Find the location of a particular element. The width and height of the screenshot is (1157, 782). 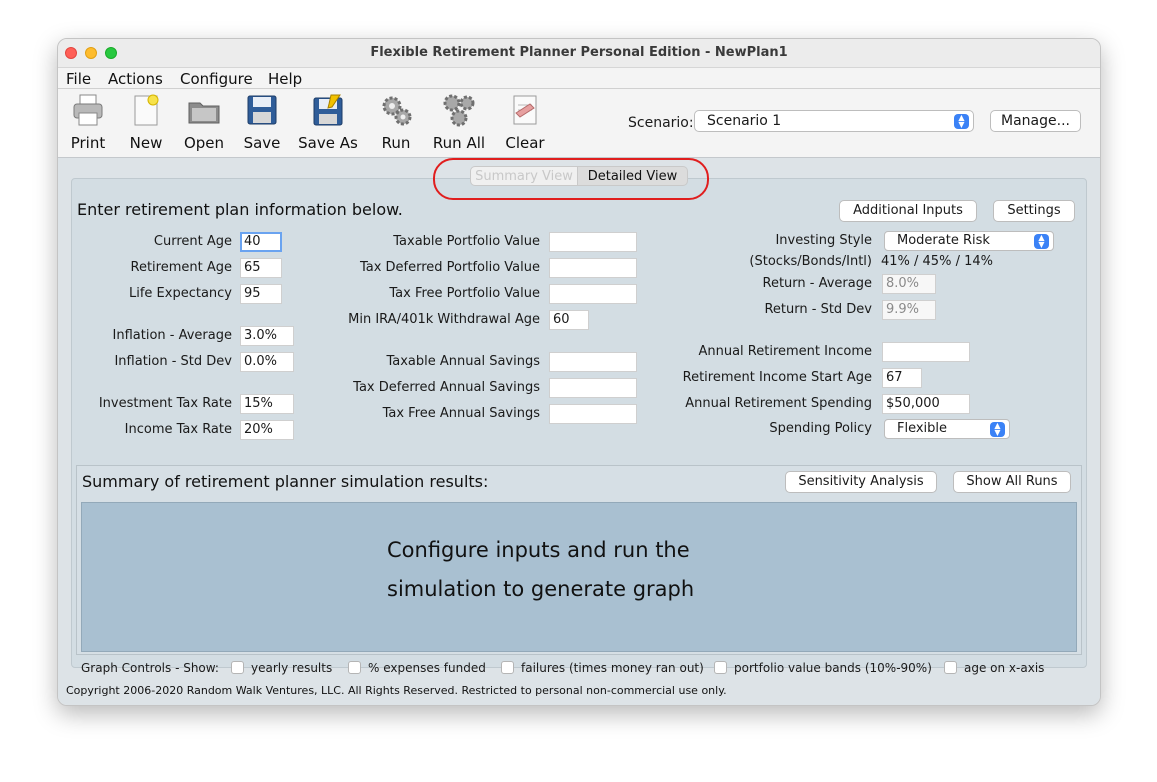

life-expectancy-input: 95 is located at coordinates (261, 294).